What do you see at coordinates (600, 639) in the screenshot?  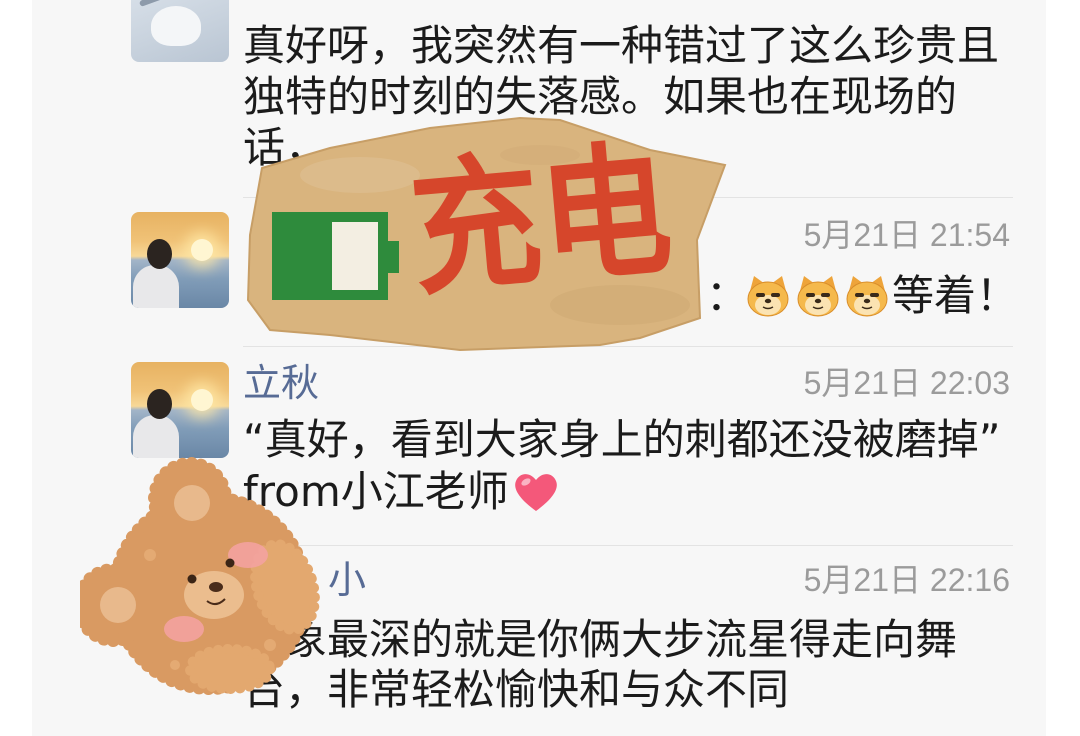 I see `comment-text-line: 印象最深的就是你俩大步流星得走向舞` at bounding box center [600, 639].